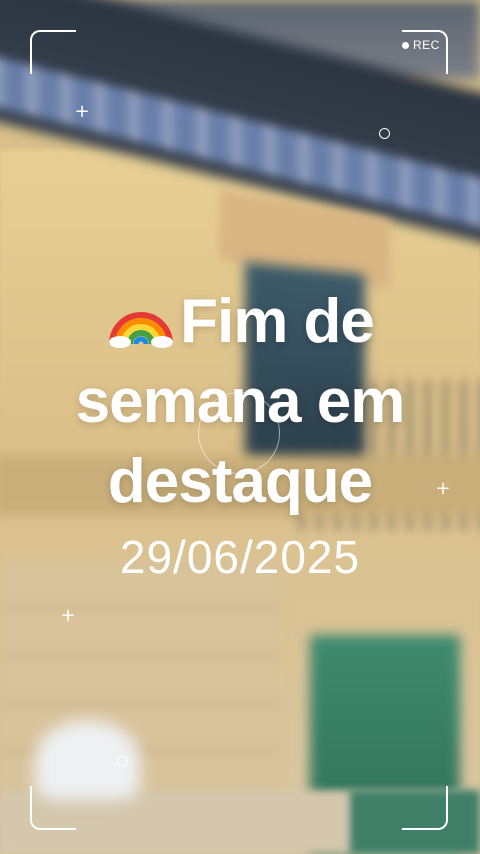  What do you see at coordinates (425, 808) in the screenshot?
I see `viewfinder-corner-bottom-right` at bounding box center [425, 808].